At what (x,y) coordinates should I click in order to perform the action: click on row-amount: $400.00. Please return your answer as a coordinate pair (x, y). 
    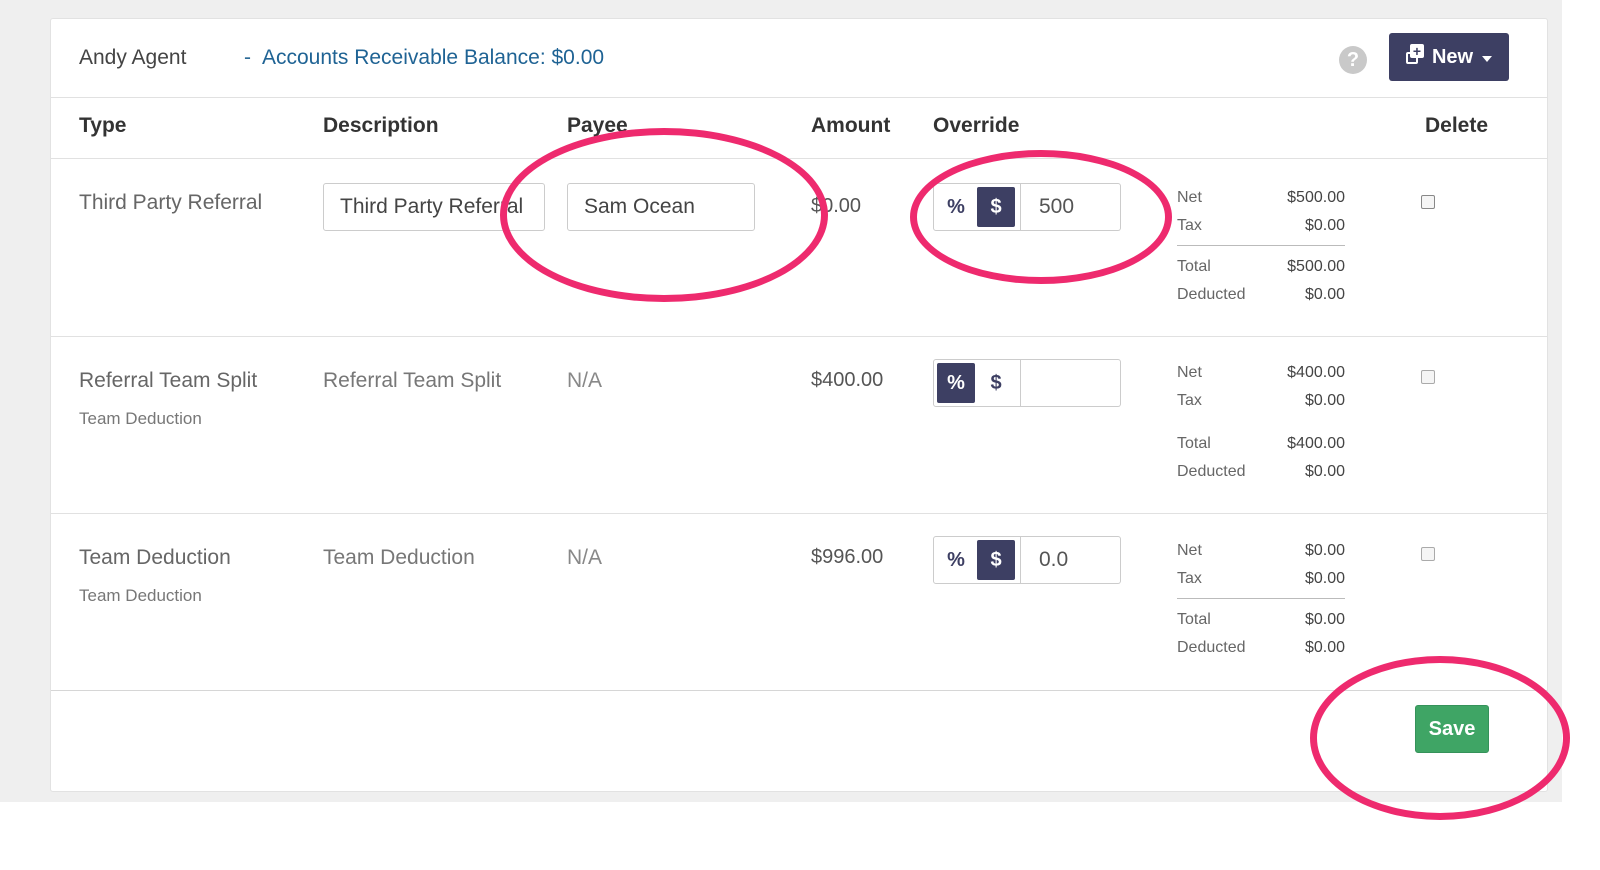
    Looking at the image, I should click on (847, 380).